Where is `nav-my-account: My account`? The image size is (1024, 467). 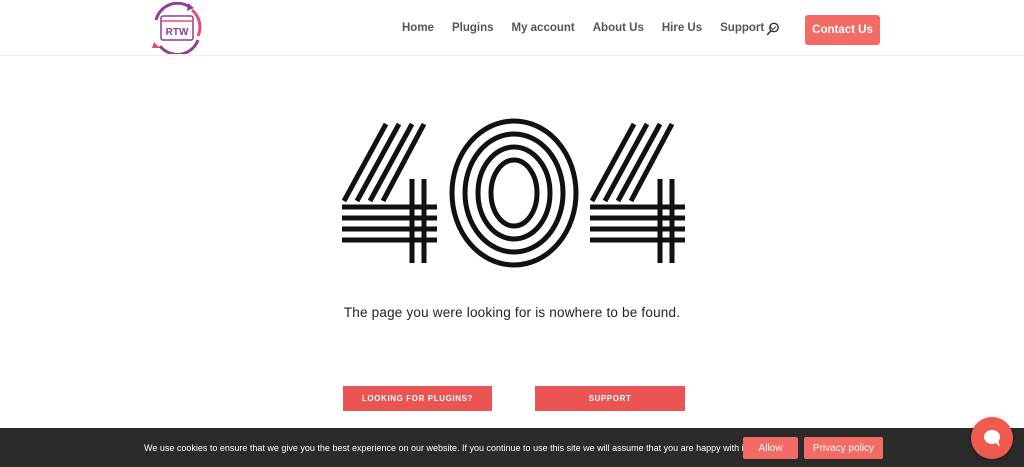 nav-my-account: My account is located at coordinates (542, 28).